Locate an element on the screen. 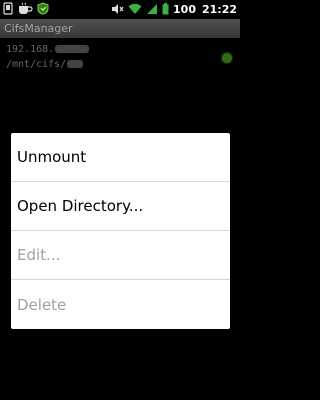  signal-icon is located at coordinates (152, 9).